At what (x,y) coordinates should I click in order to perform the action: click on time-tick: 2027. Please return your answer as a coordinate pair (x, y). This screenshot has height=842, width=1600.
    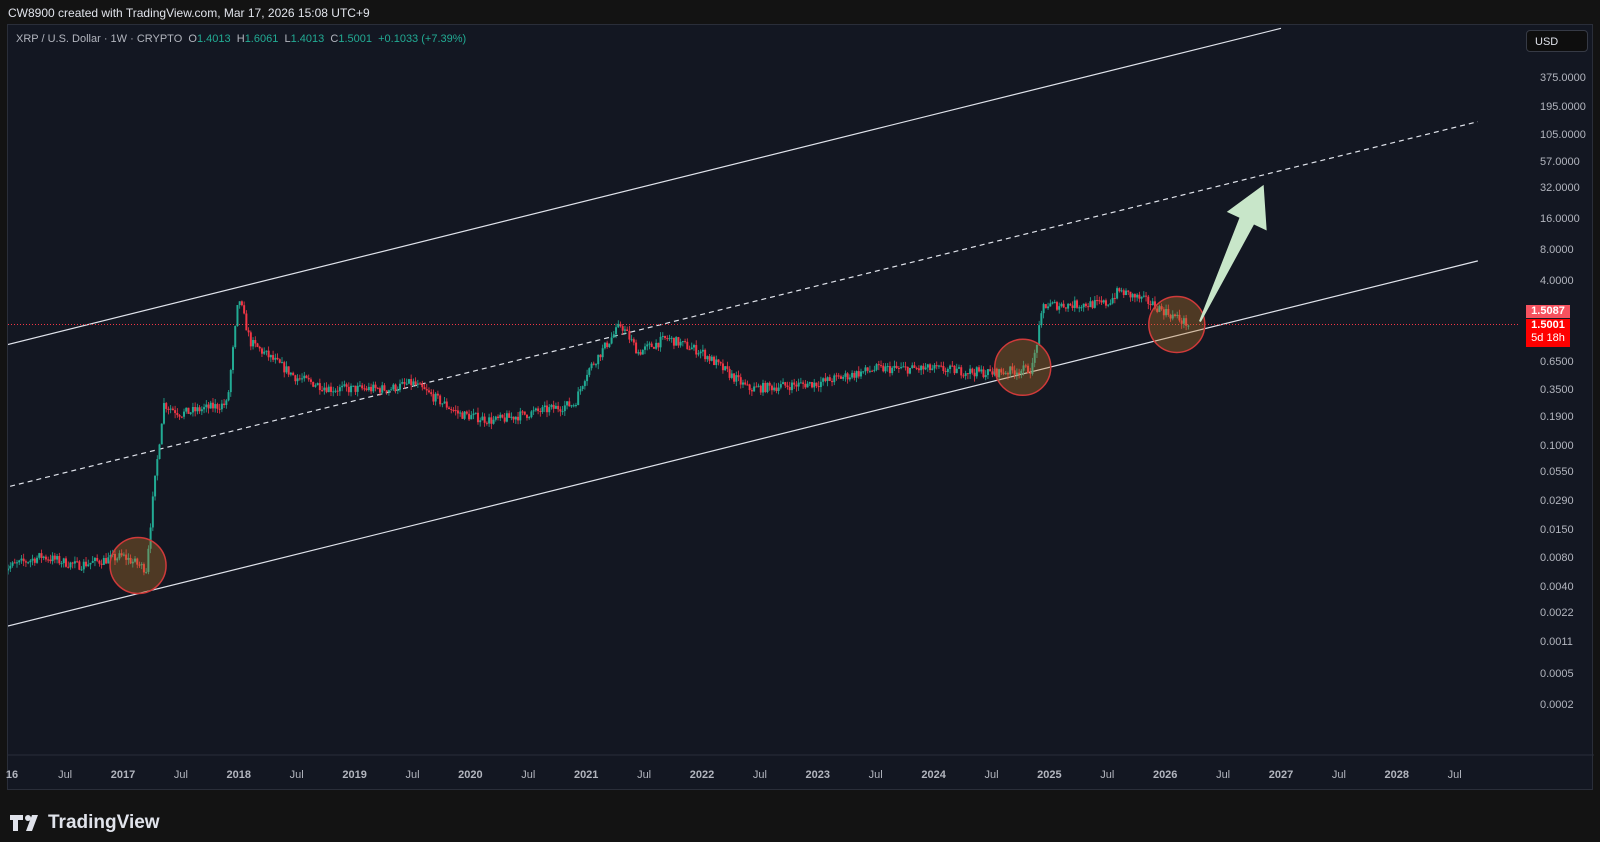
    Looking at the image, I should click on (1281, 775).